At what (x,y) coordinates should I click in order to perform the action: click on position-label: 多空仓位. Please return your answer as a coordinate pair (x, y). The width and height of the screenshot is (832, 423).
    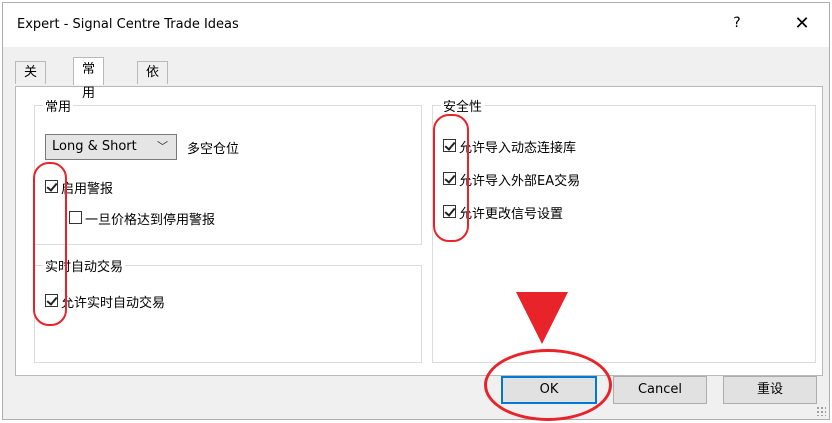
    Looking at the image, I should click on (213, 149).